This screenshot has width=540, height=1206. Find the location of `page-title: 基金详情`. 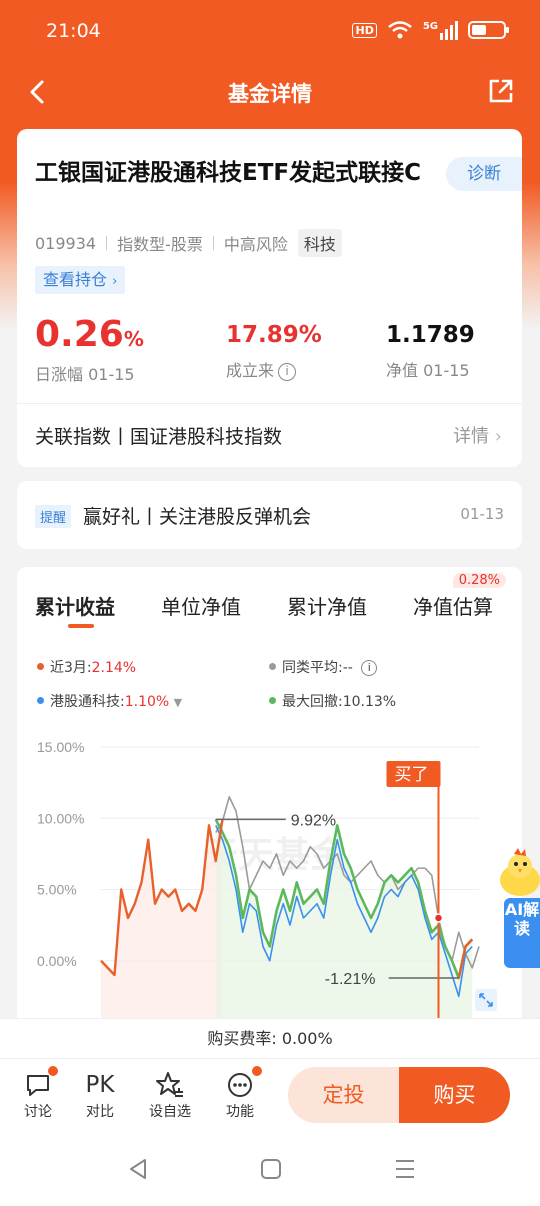

page-title: 基金详情 is located at coordinates (270, 94).